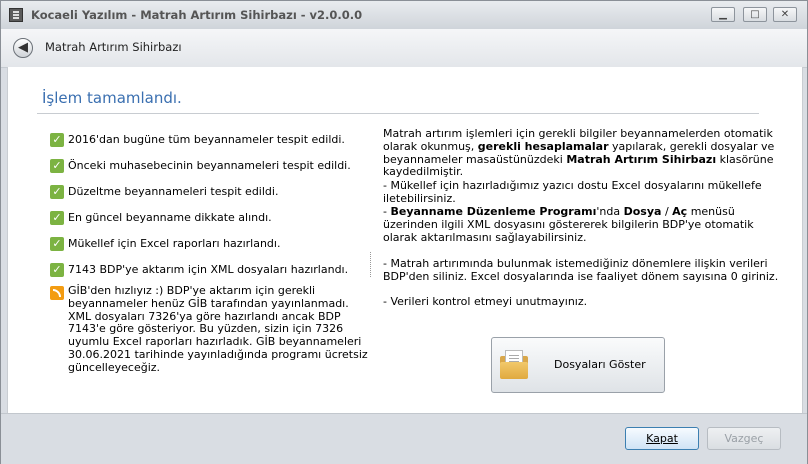 This screenshot has width=808, height=464. What do you see at coordinates (112, 98) in the screenshot?
I see `page-title: İşlem tamamlandı.` at bounding box center [112, 98].